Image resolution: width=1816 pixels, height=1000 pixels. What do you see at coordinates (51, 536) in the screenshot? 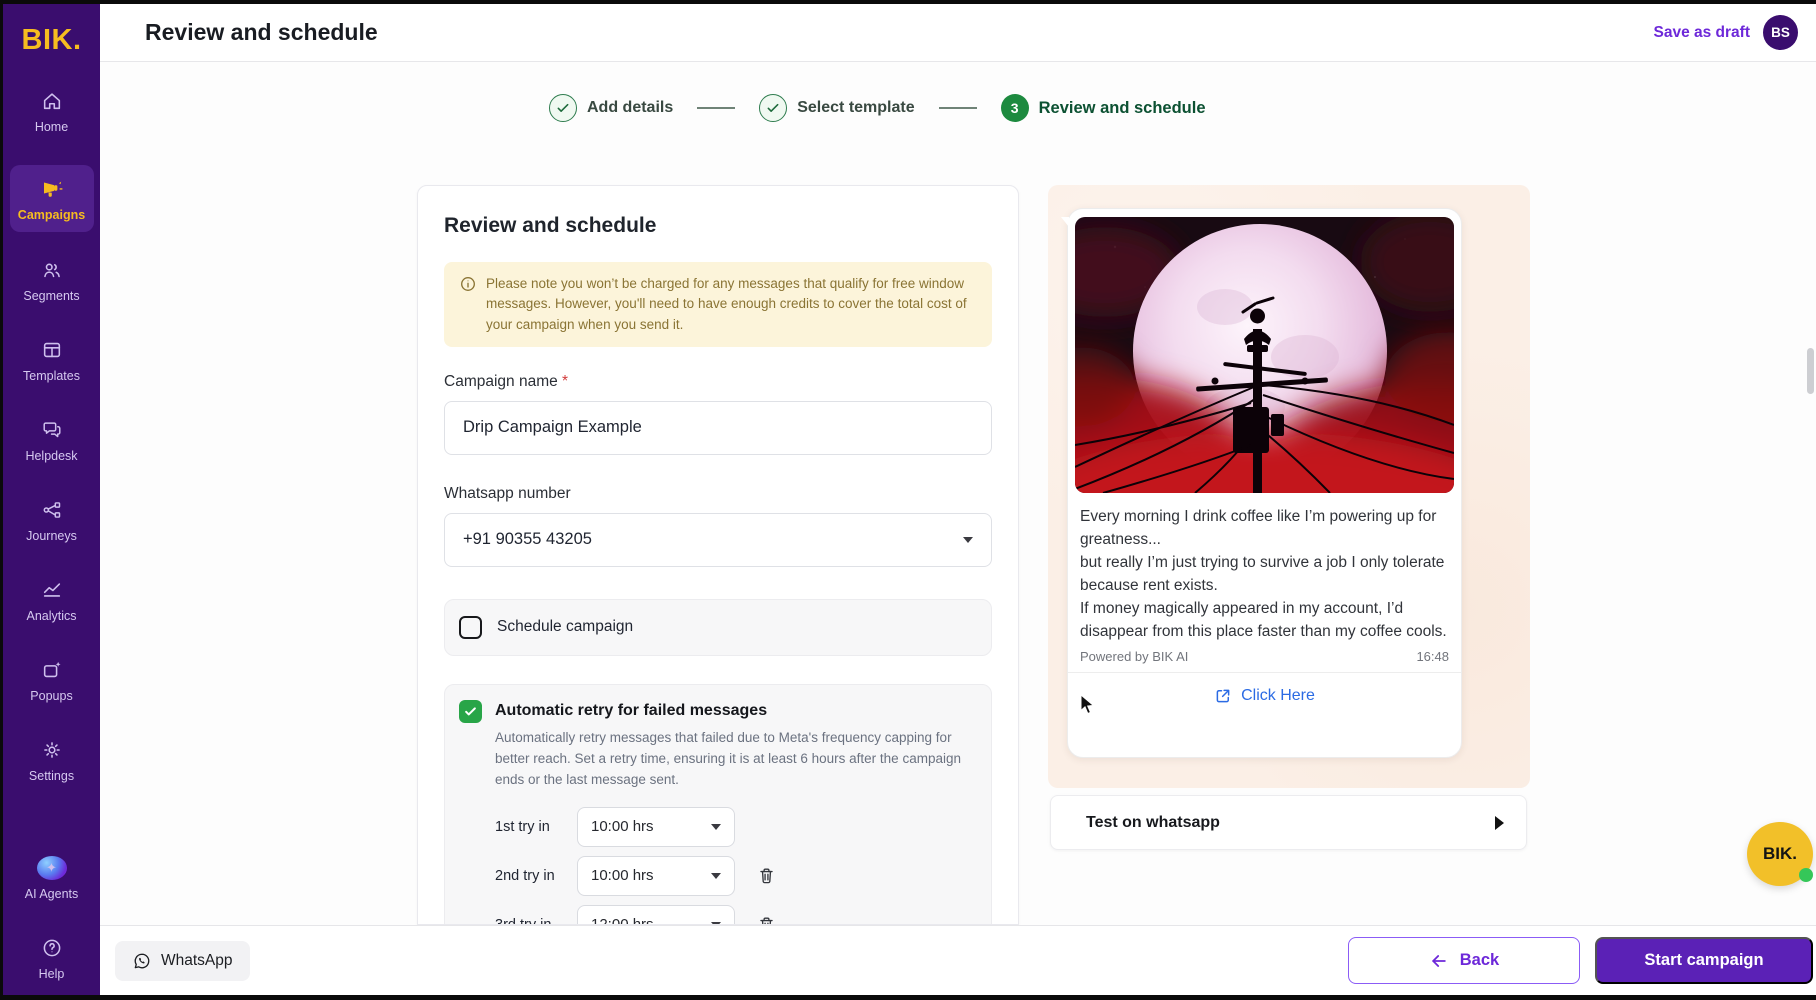
I see `sidebar-item-label: Journeys` at bounding box center [51, 536].